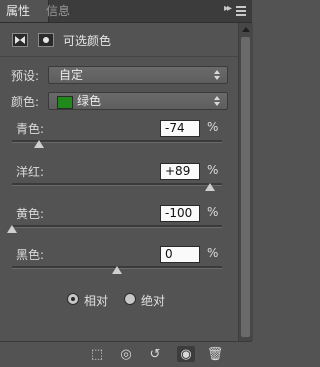 This screenshot has height=367, width=320. Describe the element at coordinates (46, 40) in the screenshot. I see `layer-mask-icon` at that location.